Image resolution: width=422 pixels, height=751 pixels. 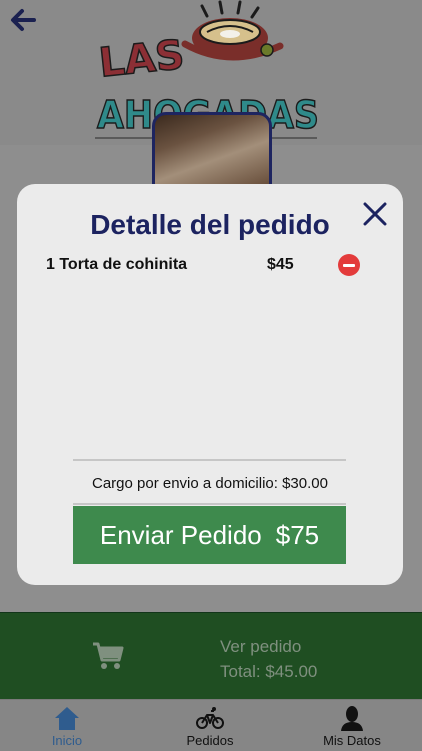 I want to click on remove-icon, so click(x=349, y=265).